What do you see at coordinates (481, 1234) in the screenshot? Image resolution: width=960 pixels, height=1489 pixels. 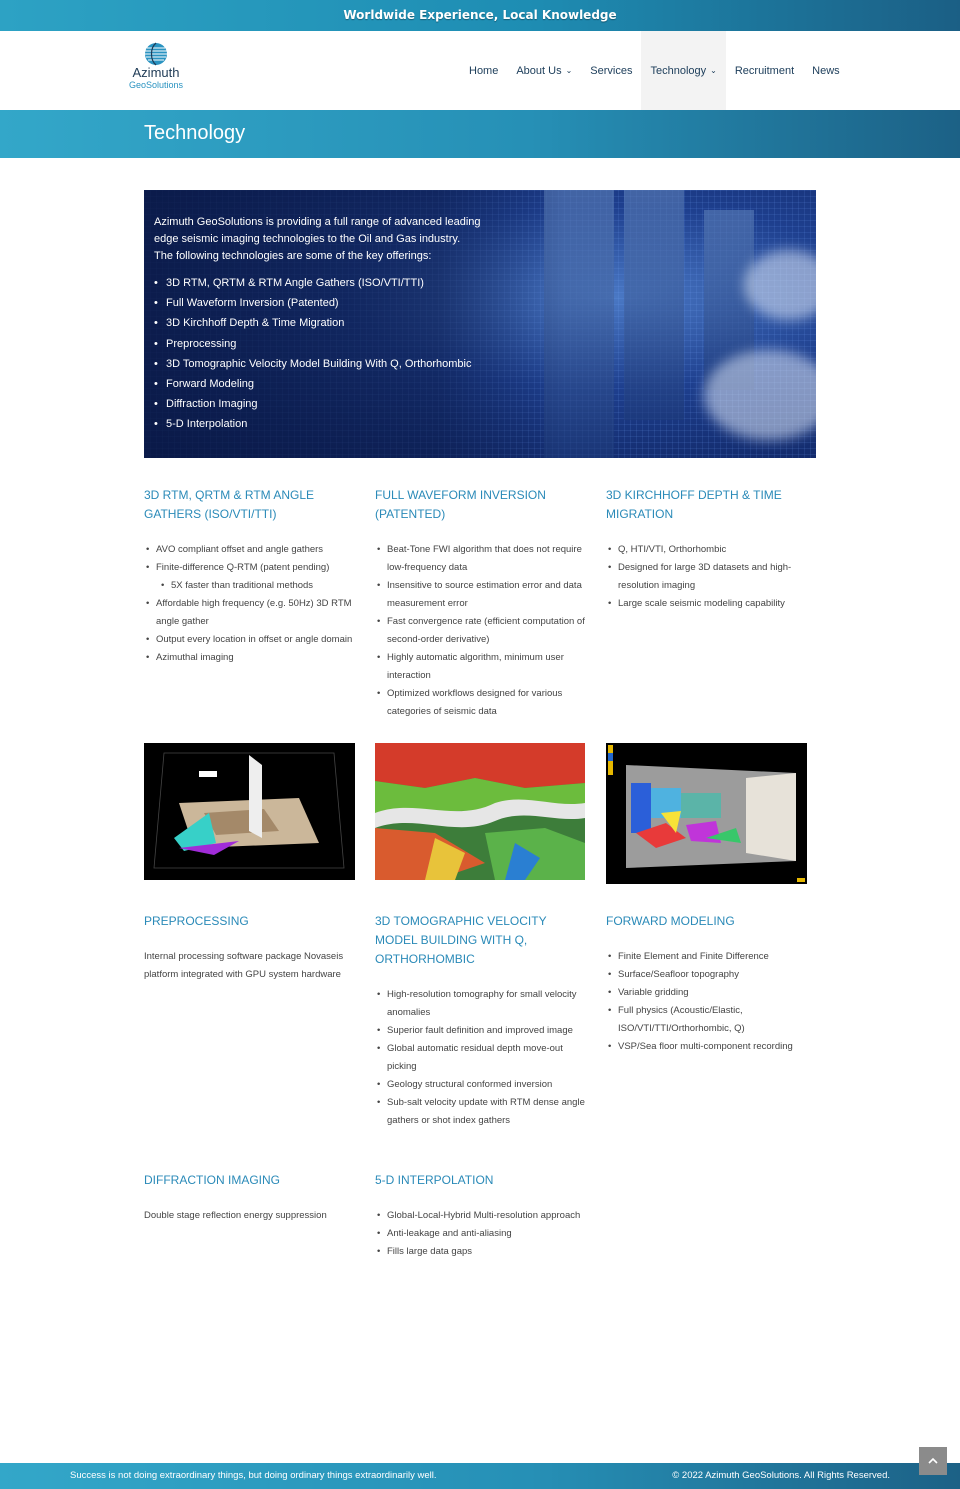 I see `list-item: Anti-leakage and anti-aliasing` at bounding box center [481, 1234].